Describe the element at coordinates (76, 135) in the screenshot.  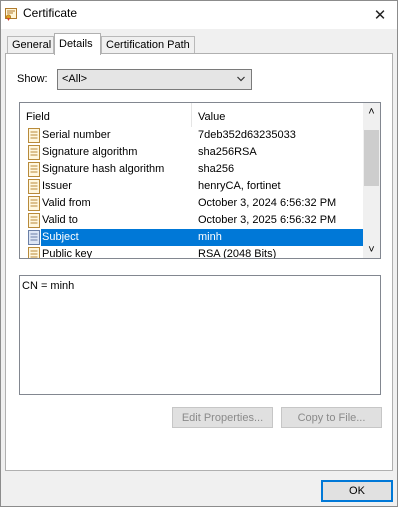
I see `field-name: Serial number` at that location.